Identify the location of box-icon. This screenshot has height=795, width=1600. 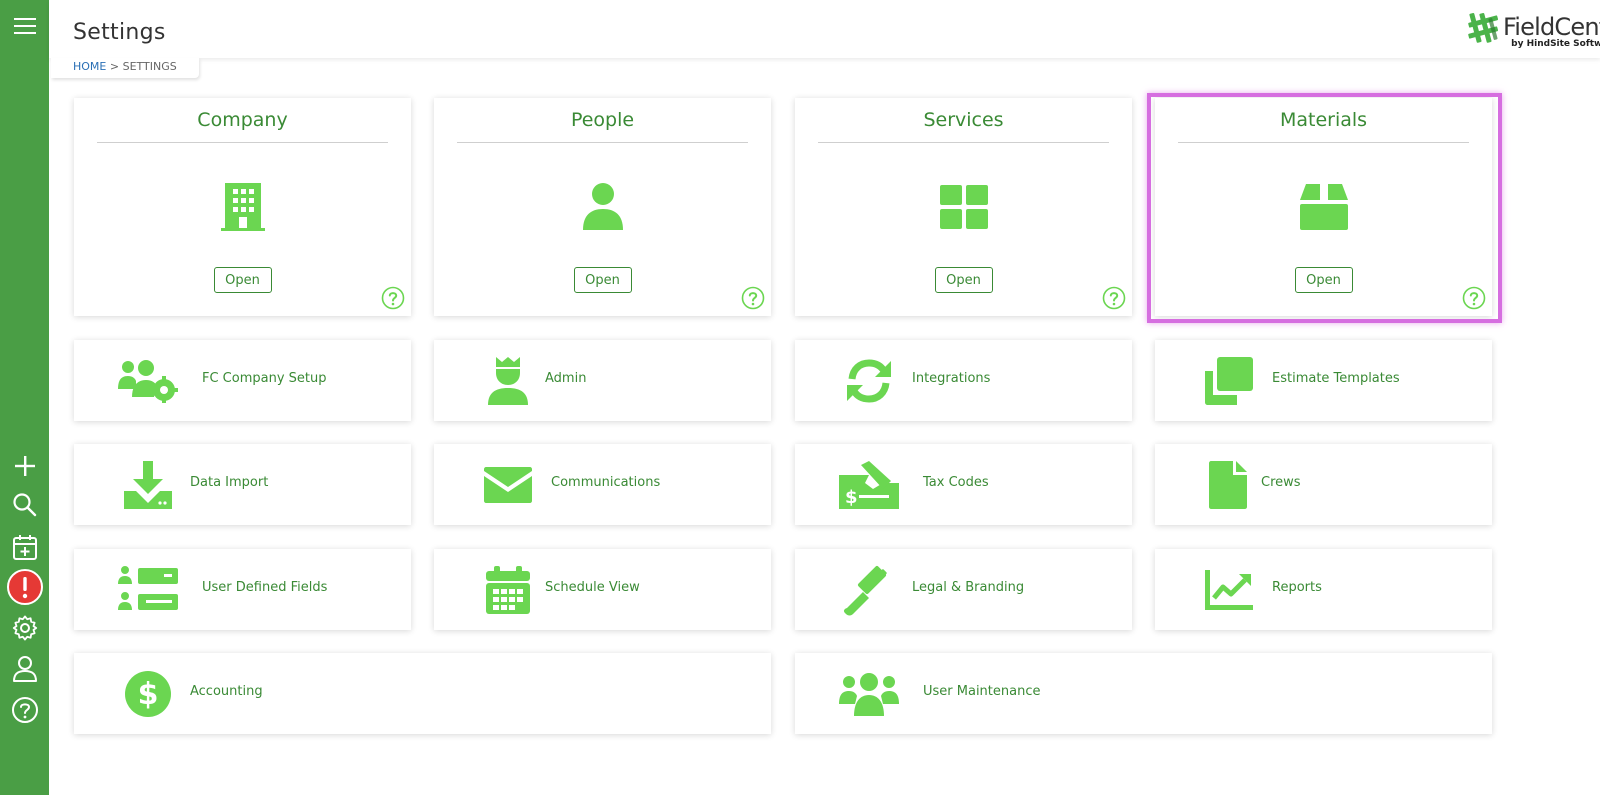
(1323, 207).